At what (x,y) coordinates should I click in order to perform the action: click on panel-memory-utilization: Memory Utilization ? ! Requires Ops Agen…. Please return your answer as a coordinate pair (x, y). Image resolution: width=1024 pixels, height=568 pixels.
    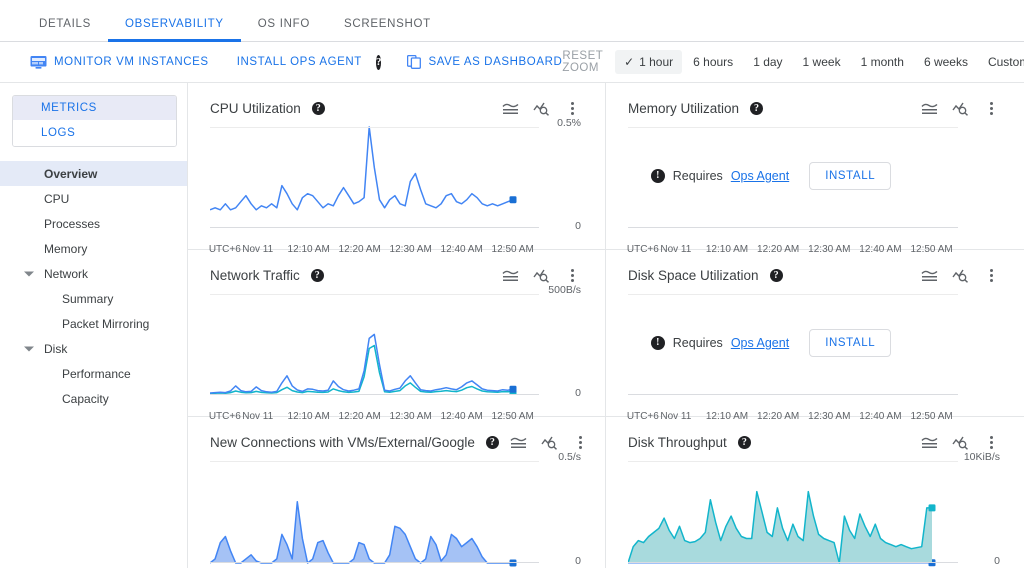
    Looking at the image, I should click on (815, 169).